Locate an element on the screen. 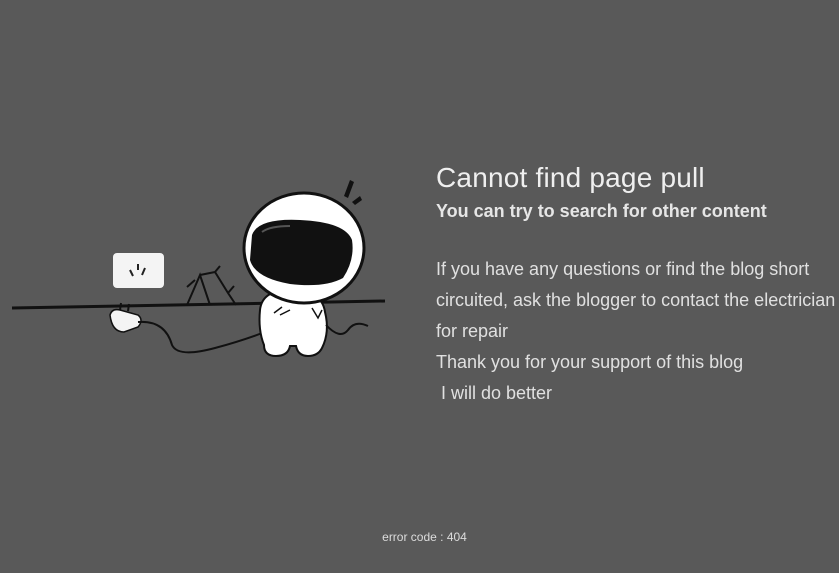 This screenshot has width=839, height=573. error-code: error code : 404 is located at coordinates (424, 537).